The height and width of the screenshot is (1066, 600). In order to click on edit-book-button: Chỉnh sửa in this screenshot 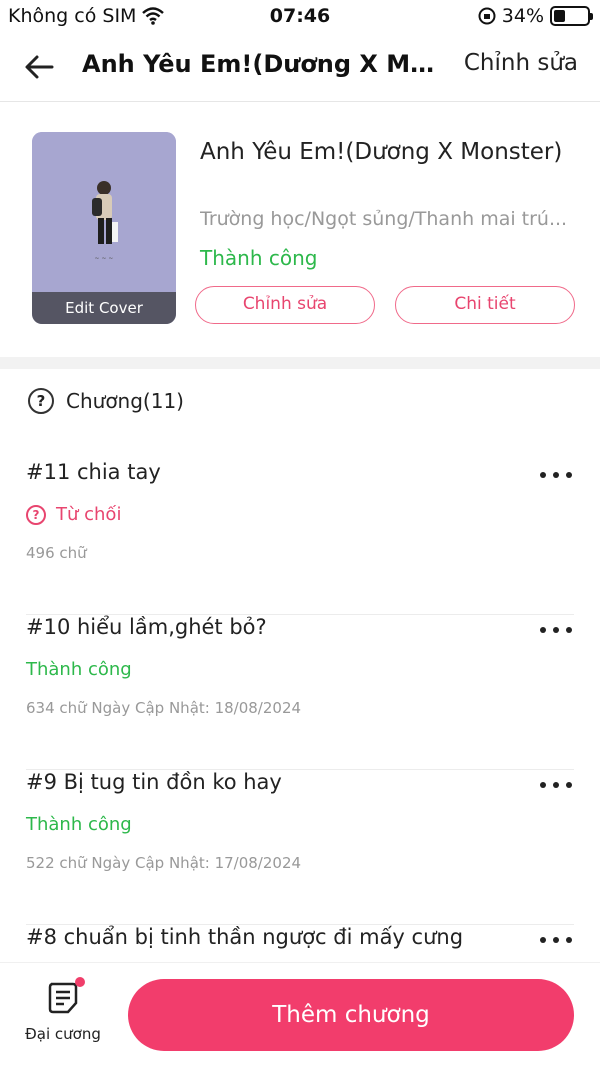, I will do `click(285, 305)`.